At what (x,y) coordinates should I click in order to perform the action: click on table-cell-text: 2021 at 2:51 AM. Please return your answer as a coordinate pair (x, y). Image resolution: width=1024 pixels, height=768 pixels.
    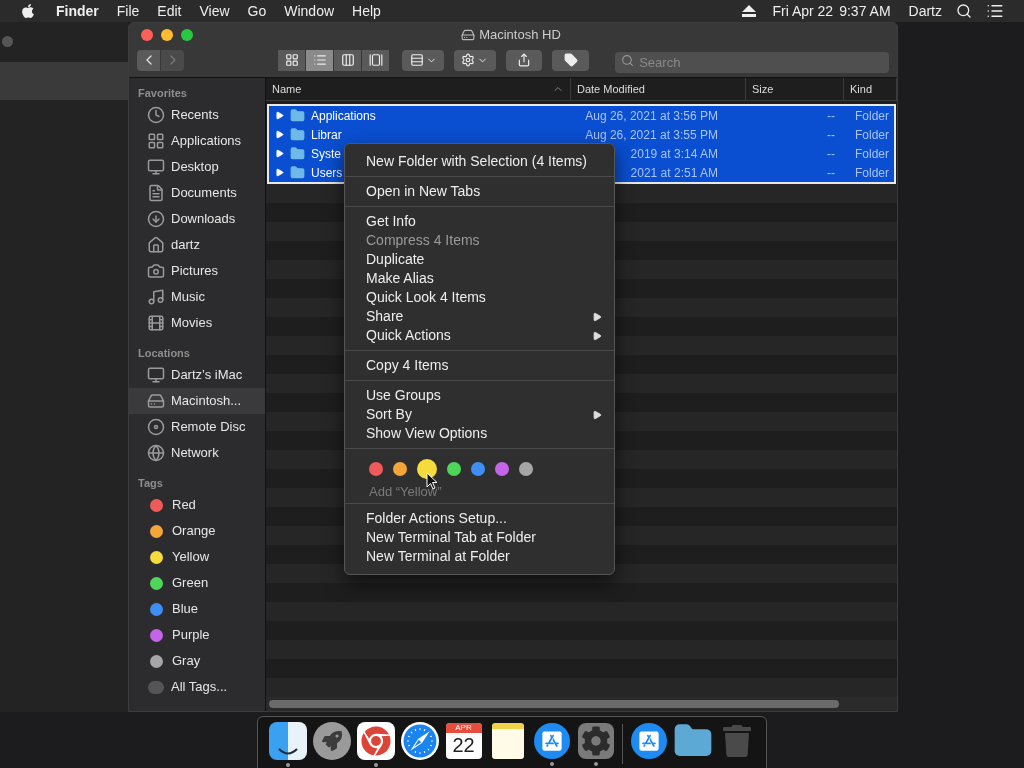
    Looking at the image, I should click on (674, 173).